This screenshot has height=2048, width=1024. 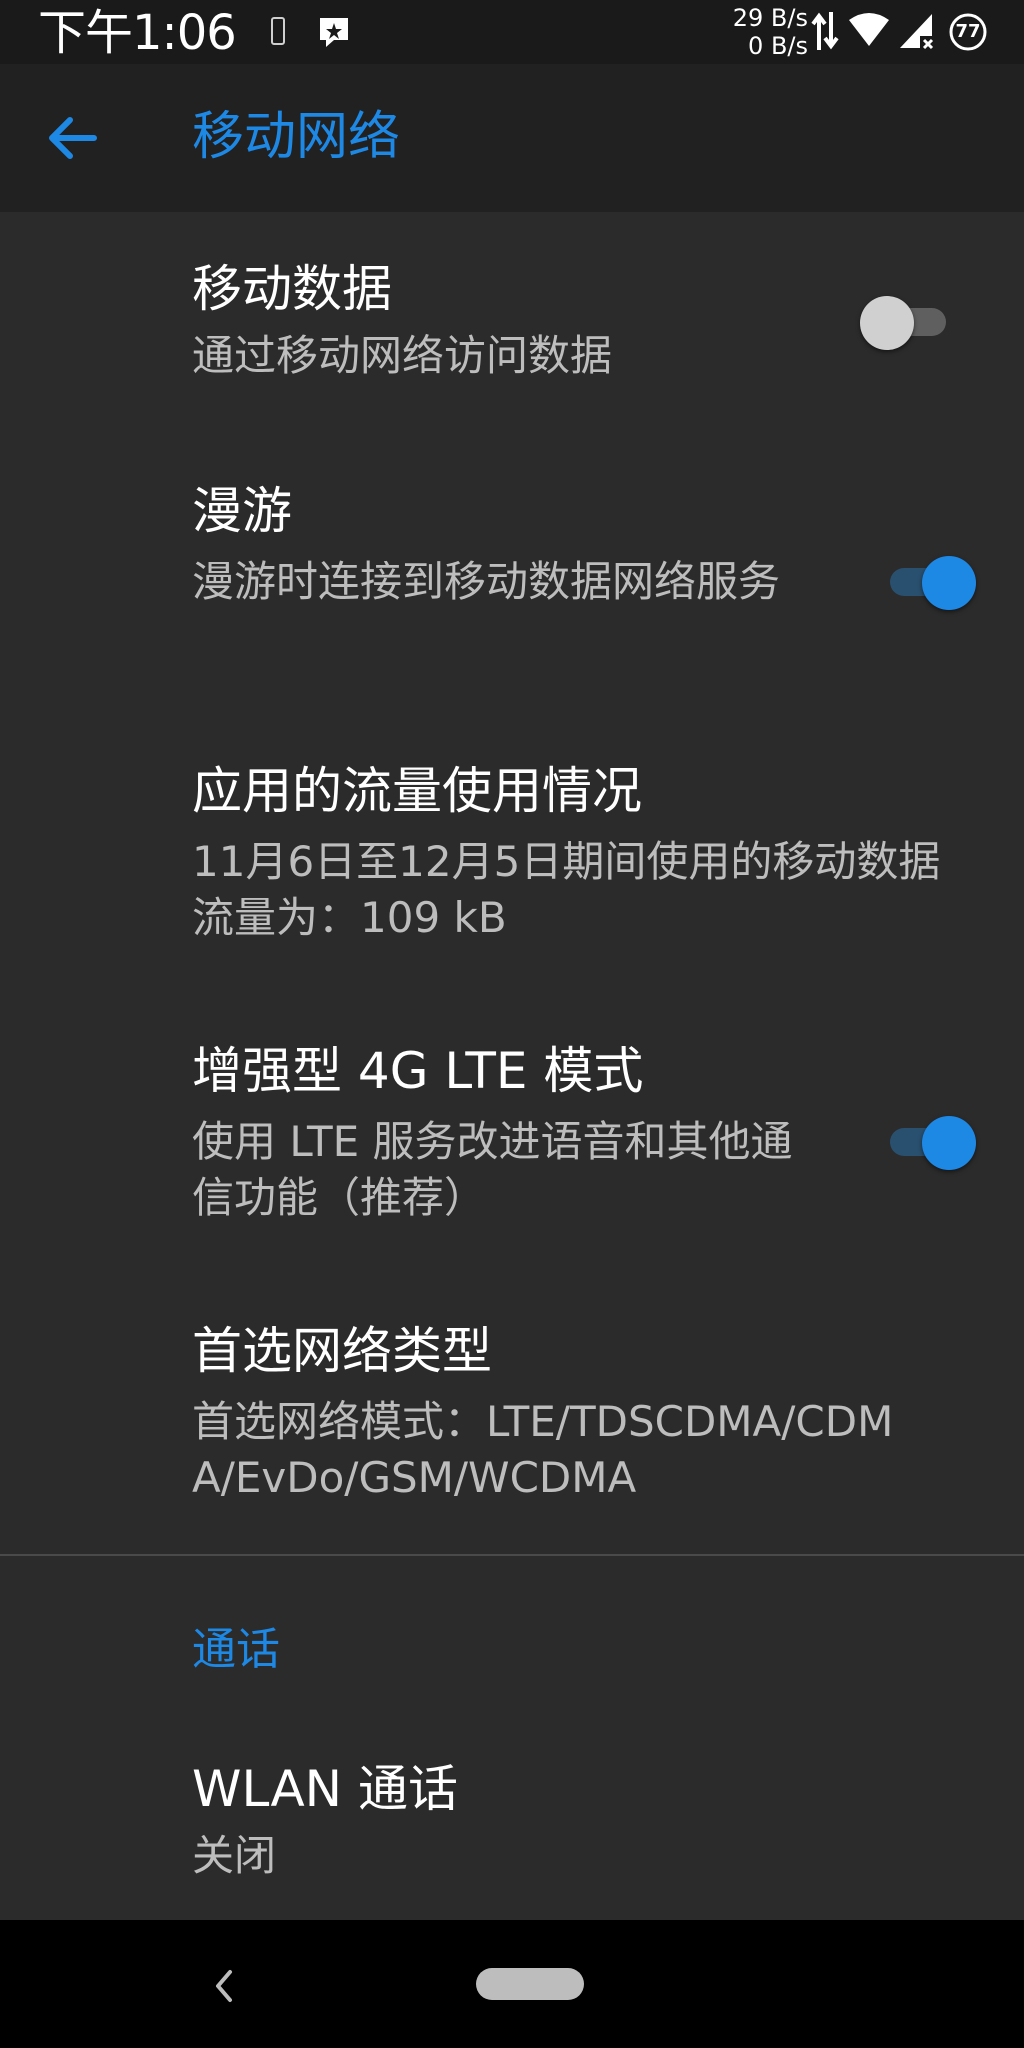 What do you see at coordinates (417, 791) in the screenshot?
I see `pref-title: 应用的流量使用情况` at bounding box center [417, 791].